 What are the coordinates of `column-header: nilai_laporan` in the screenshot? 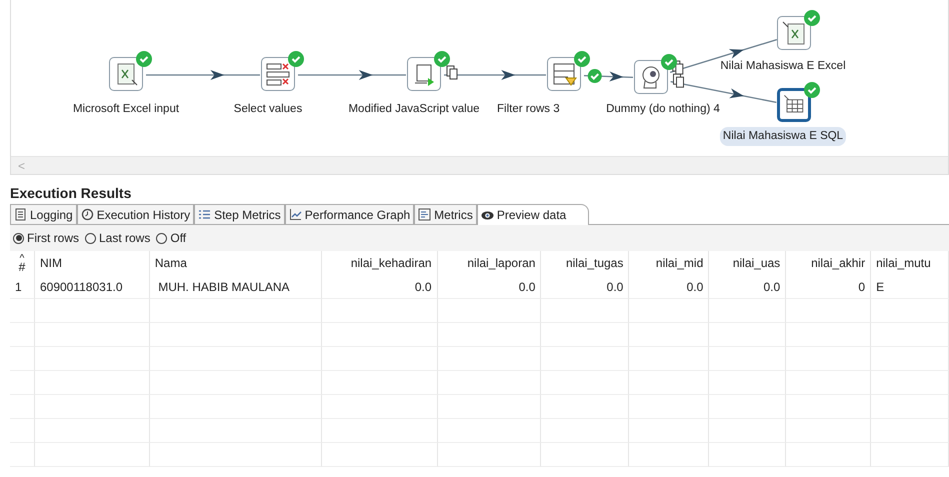 It's located at (501, 263).